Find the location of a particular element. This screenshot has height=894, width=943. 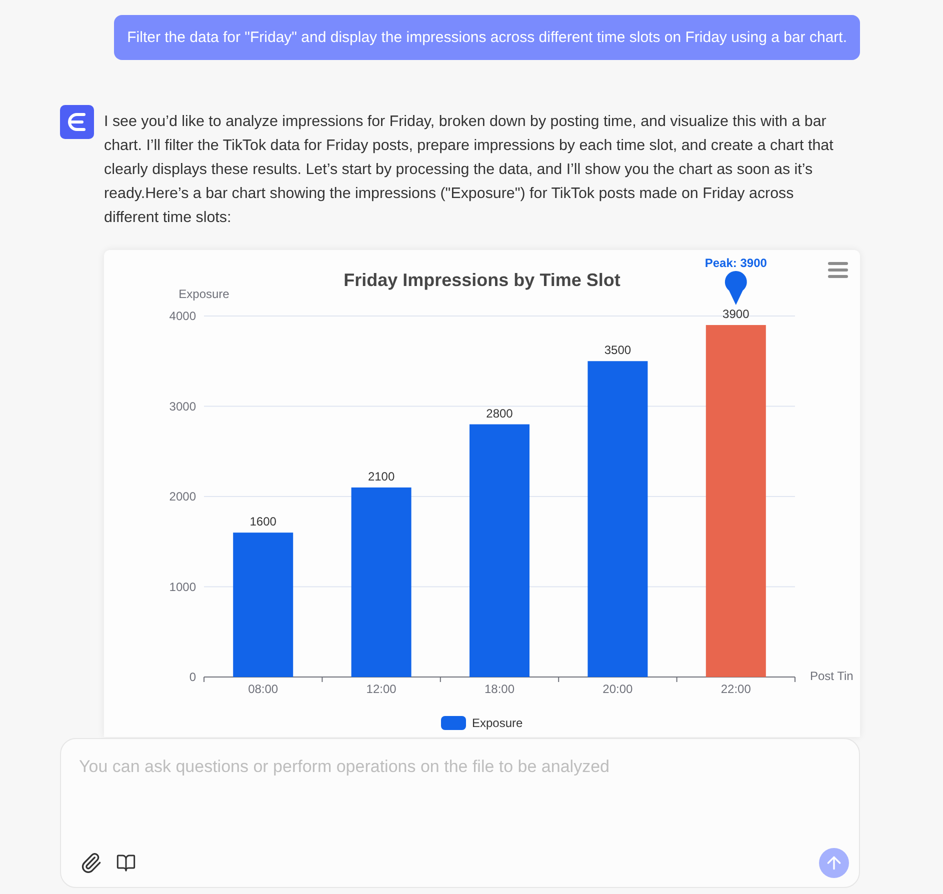

x-tick-label: 18:00 is located at coordinates (499, 689).